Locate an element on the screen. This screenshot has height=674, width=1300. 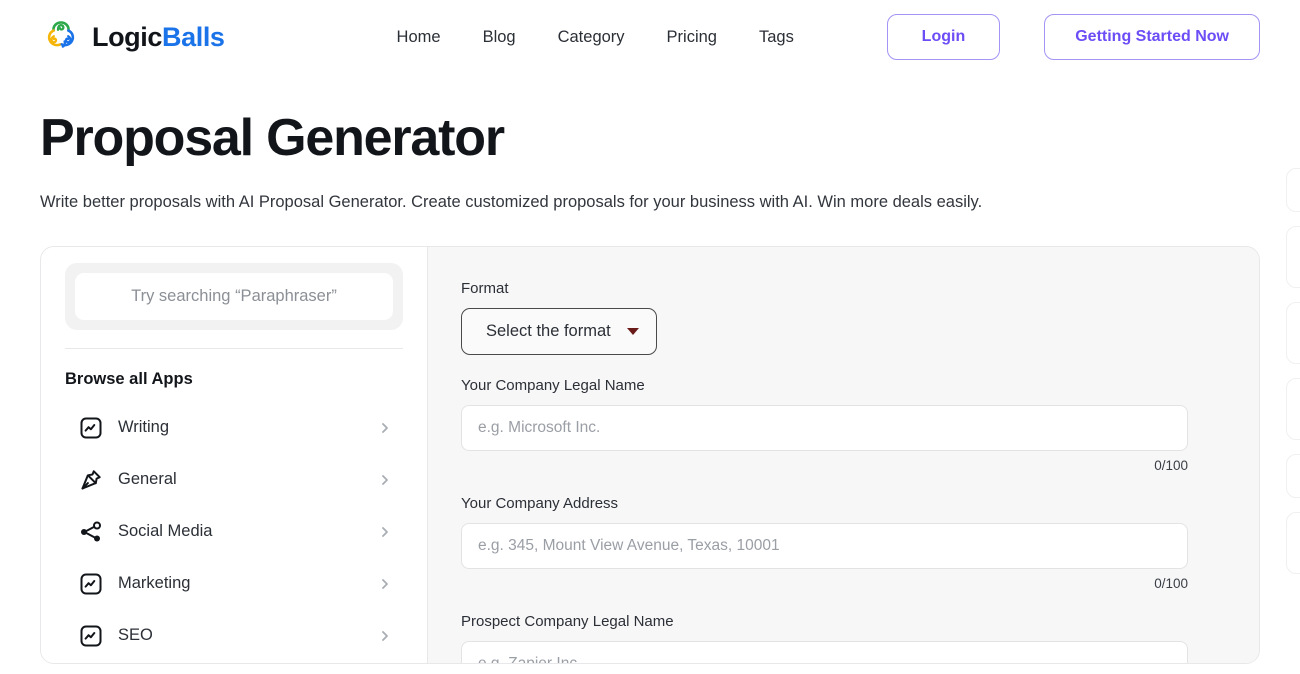
nav-item-category: Category is located at coordinates (591, 37).